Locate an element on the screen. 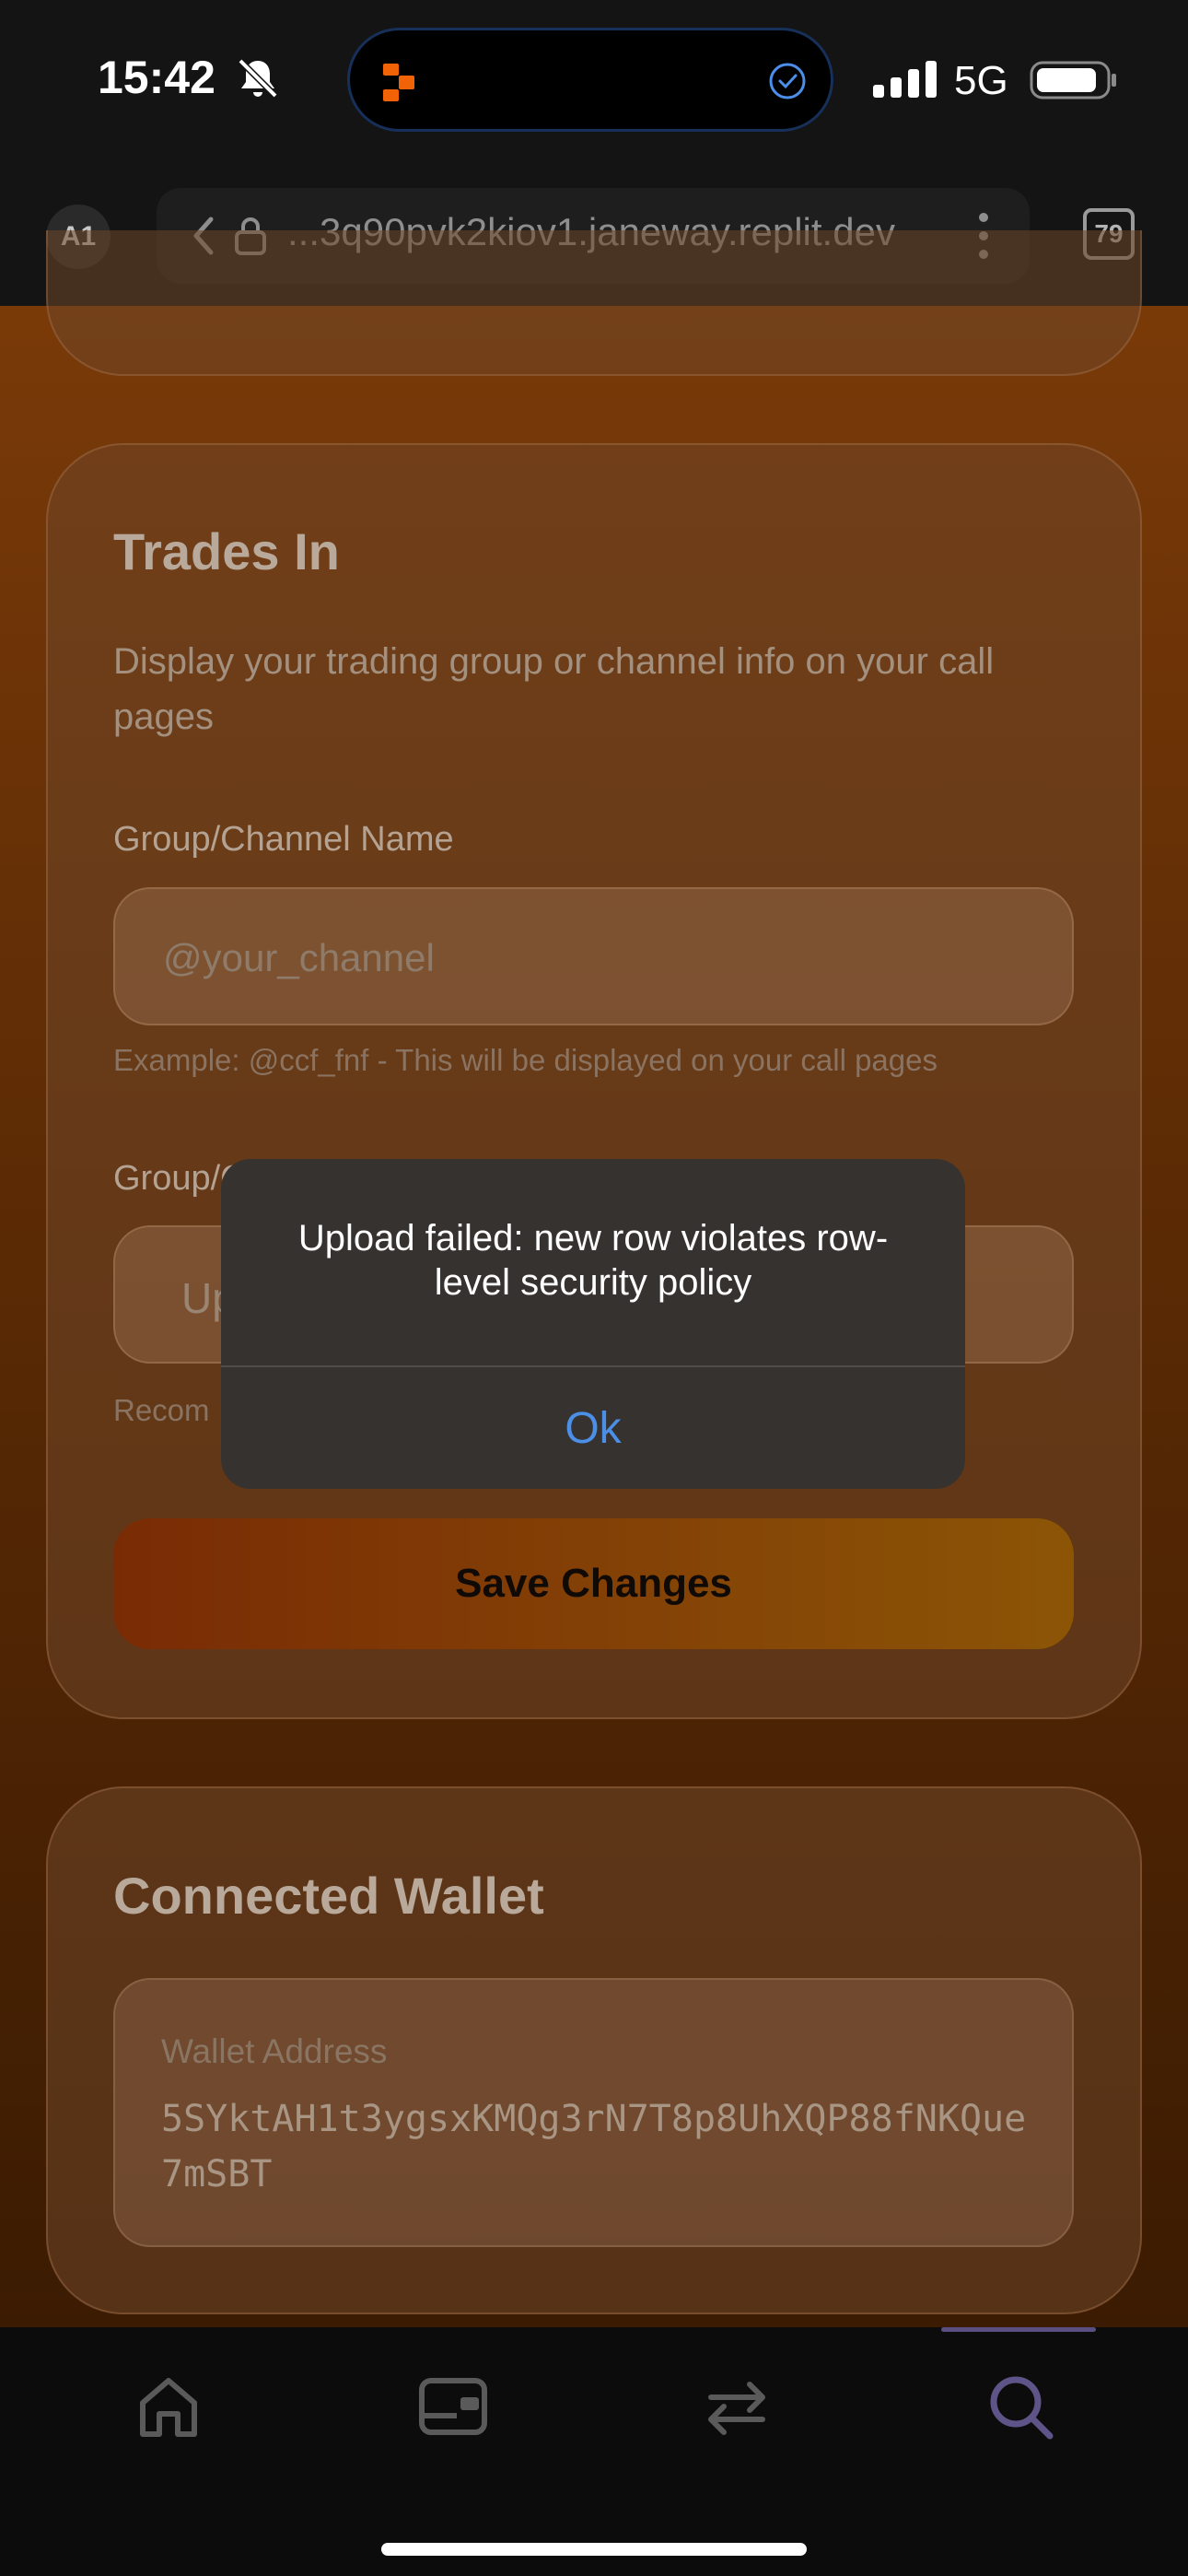  group-image-hint: Recom is located at coordinates (161, 1410).